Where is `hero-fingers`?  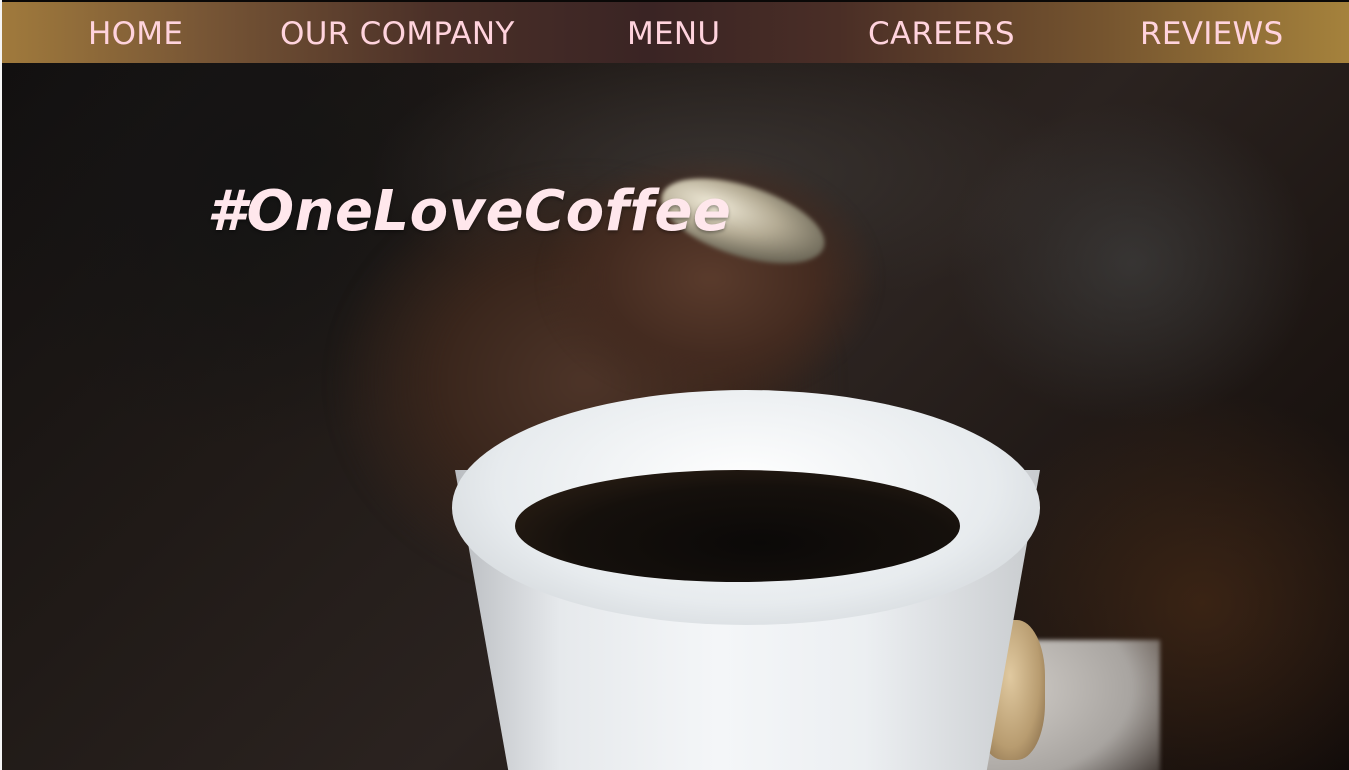 hero-fingers is located at coordinates (710, 265).